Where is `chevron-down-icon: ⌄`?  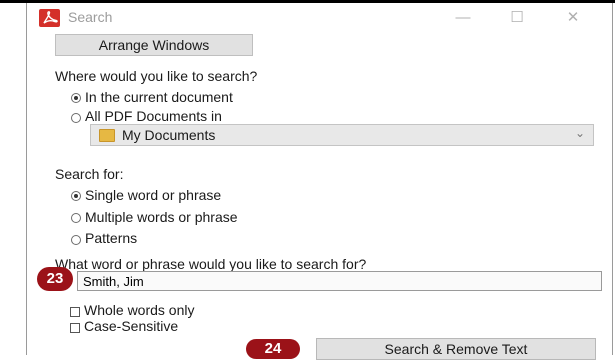
chevron-down-icon: ⌄ is located at coordinates (579, 133).